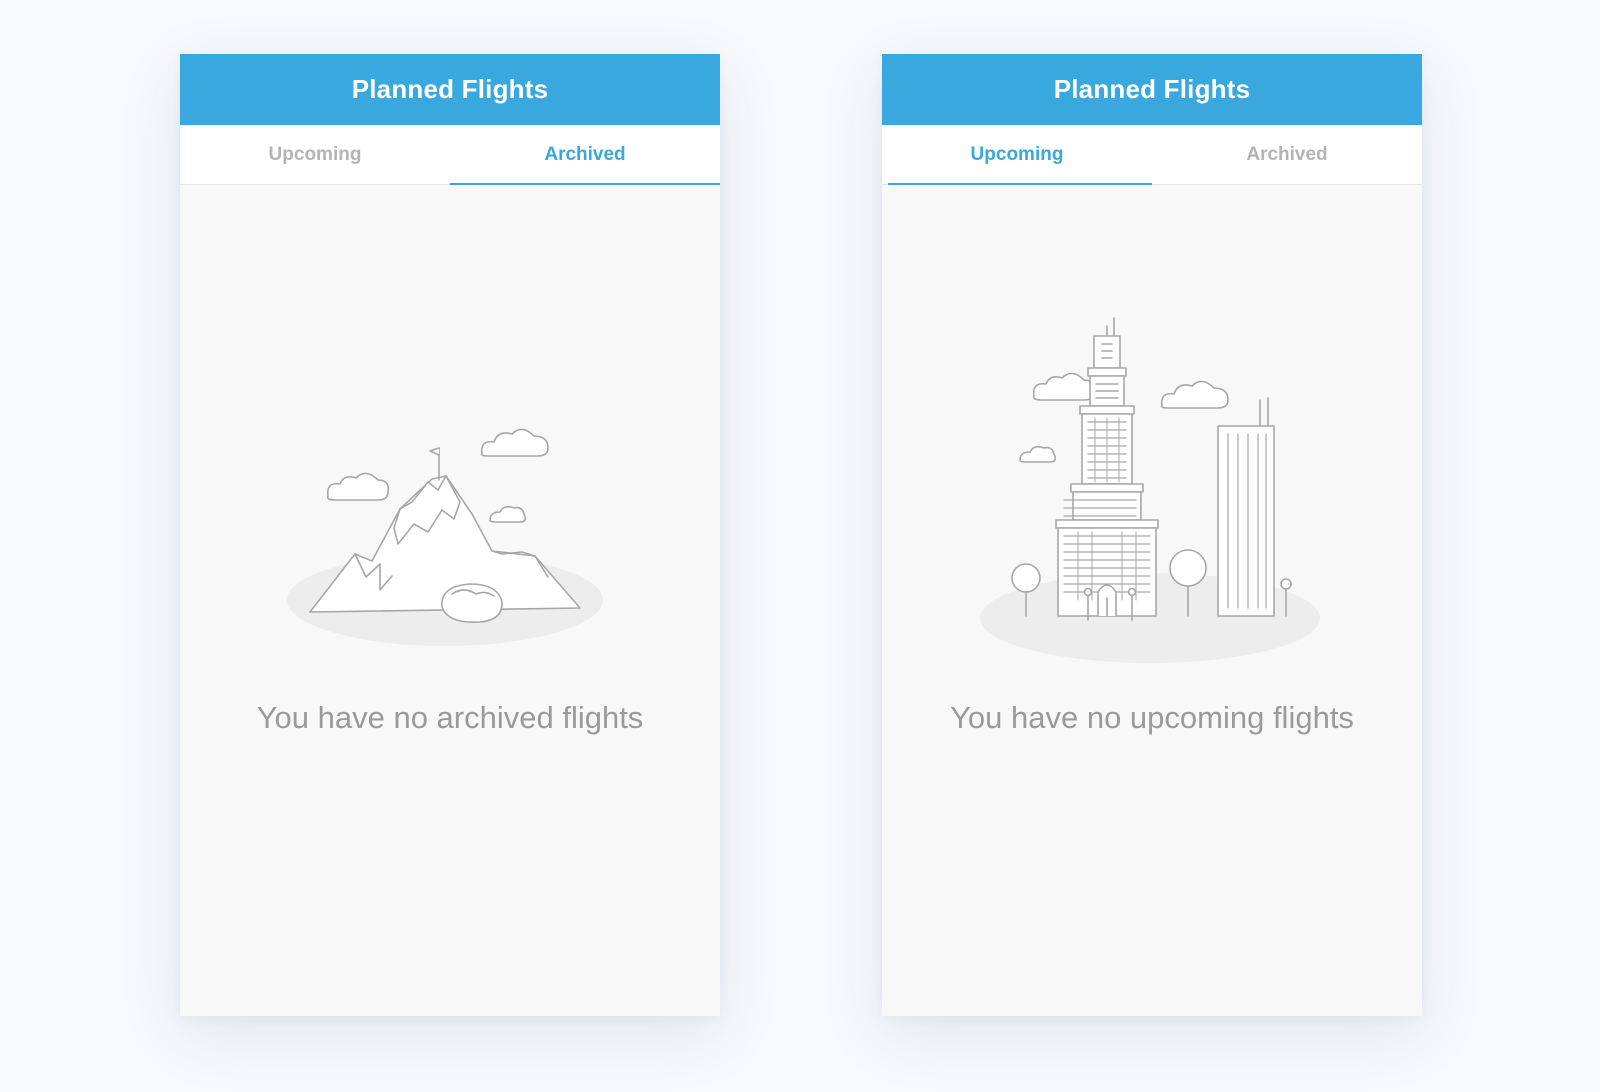 The image size is (1600, 1092). Describe the element at coordinates (1152, 717) in the screenshot. I see `empty-state-message: You have no upcoming flights` at that location.